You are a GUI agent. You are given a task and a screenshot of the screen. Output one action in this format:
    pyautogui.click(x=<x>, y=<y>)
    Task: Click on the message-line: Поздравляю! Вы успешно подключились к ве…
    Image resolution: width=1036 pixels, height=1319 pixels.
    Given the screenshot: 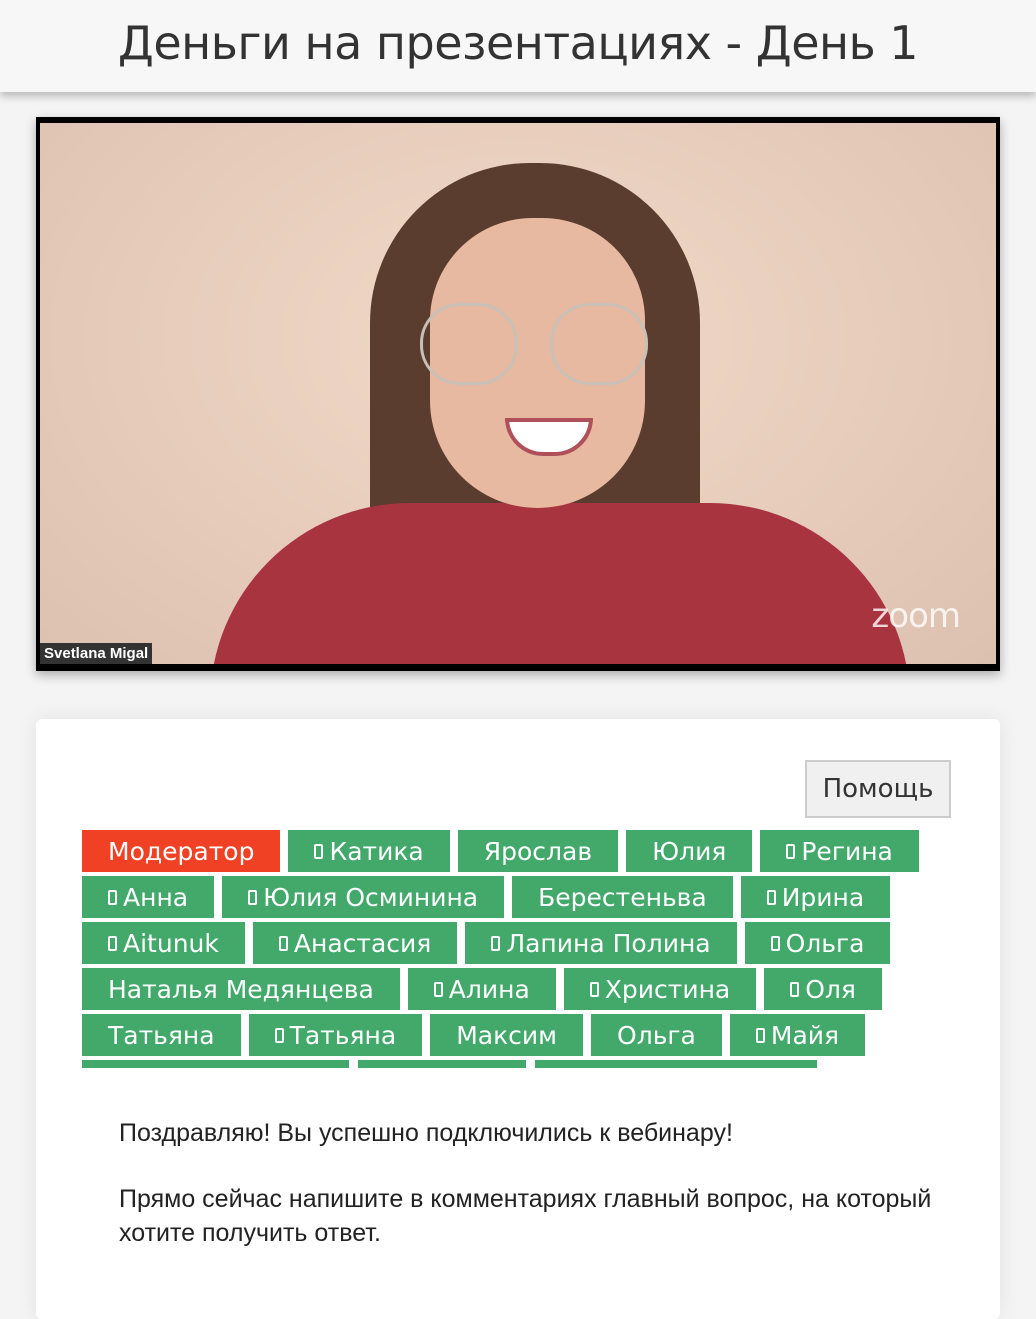 What is the action you would take?
    pyautogui.click(x=426, y=1133)
    